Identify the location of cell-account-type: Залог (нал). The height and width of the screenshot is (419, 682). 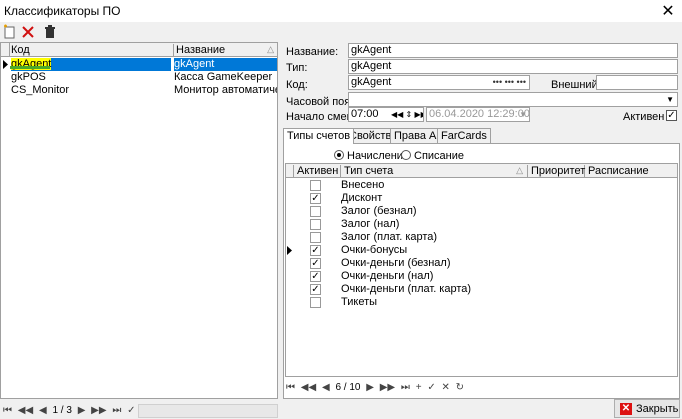
(370, 224).